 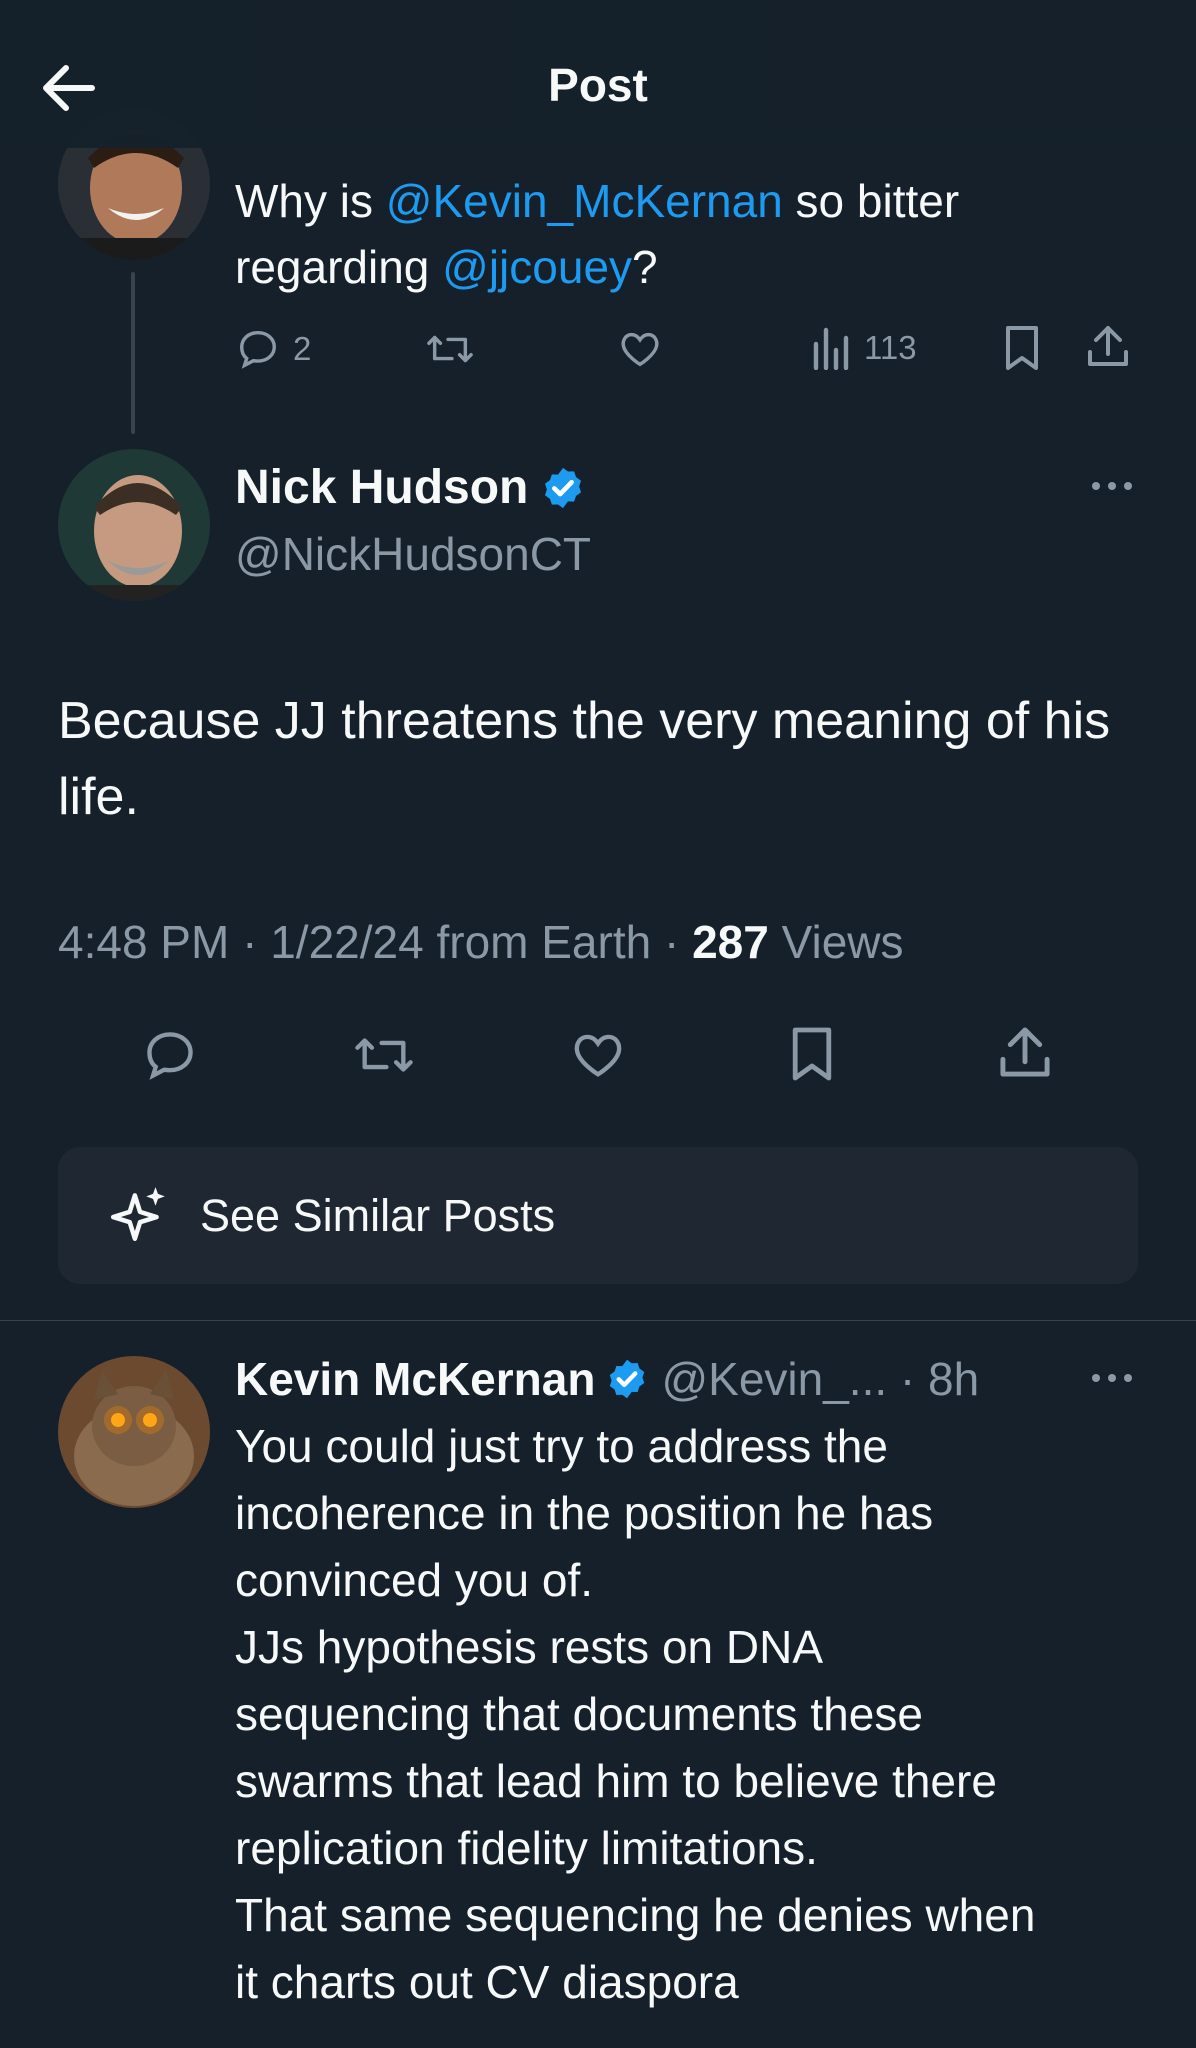 What do you see at coordinates (584, 1513) in the screenshot?
I see `reply-line: incoherence in the position he has` at bounding box center [584, 1513].